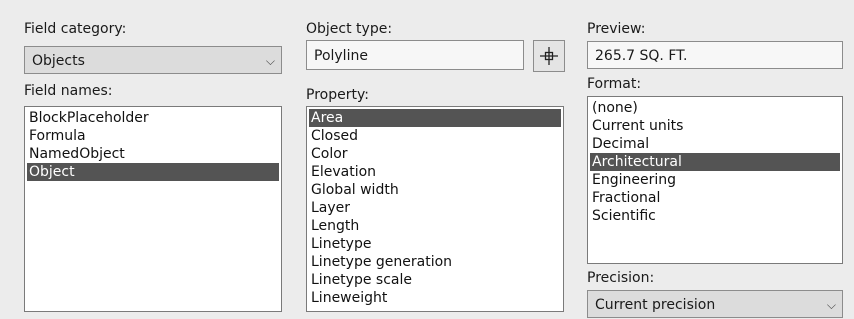 The height and width of the screenshot is (319, 854). What do you see at coordinates (435, 190) in the screenshot?
I see `property-item: Global width` at bounding box center [435, 190].